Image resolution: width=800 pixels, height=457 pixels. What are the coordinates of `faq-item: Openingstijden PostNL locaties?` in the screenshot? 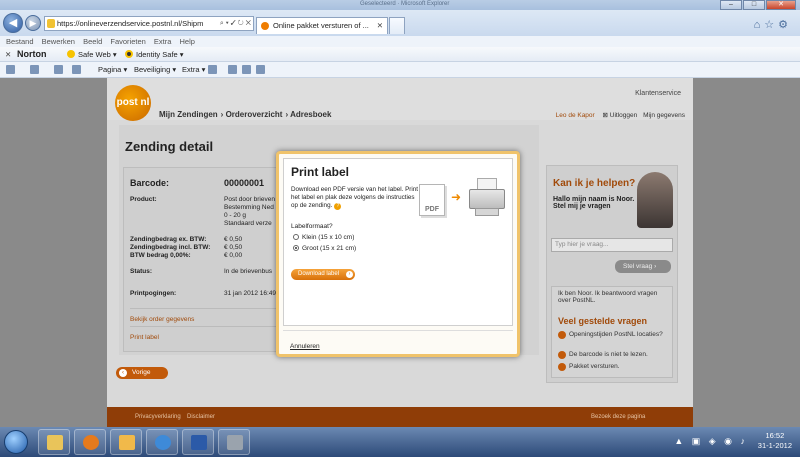 It's located at (614, 335).